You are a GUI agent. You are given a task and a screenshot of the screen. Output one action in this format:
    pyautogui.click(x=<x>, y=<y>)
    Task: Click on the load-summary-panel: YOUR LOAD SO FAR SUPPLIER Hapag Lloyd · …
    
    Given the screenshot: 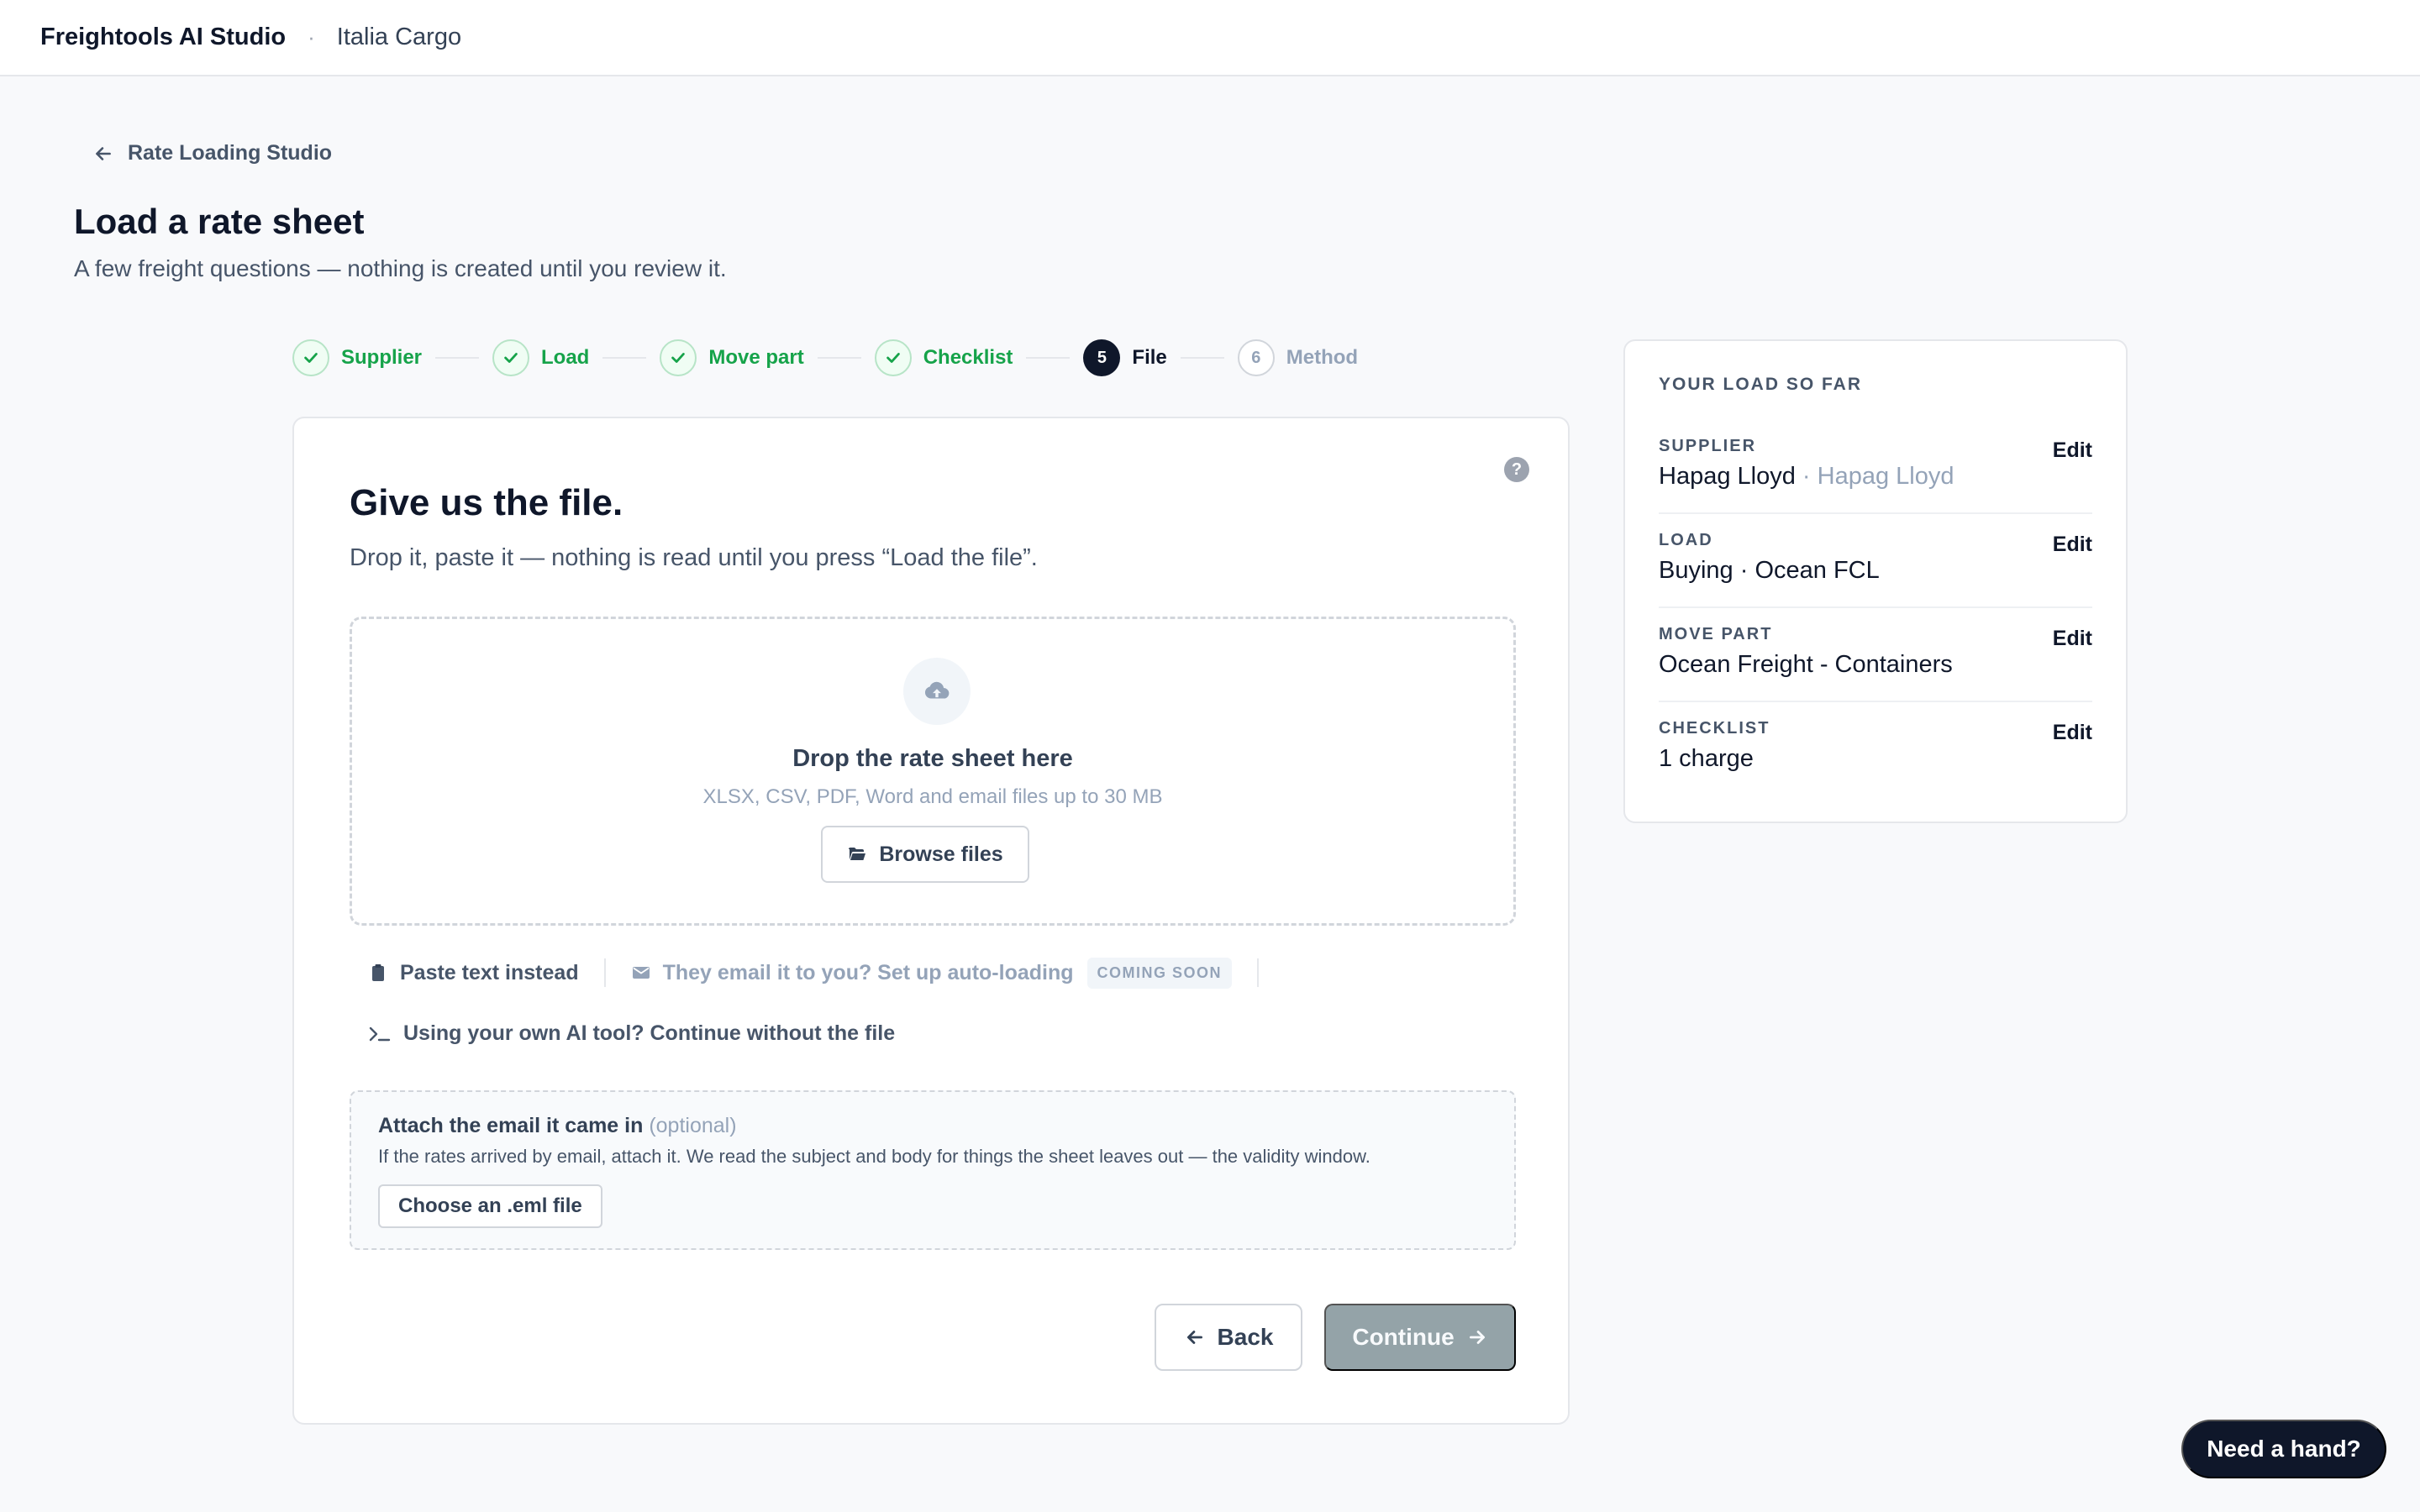 What is the action you would take?
    pyautogui.click(x=1875, y=581)
    